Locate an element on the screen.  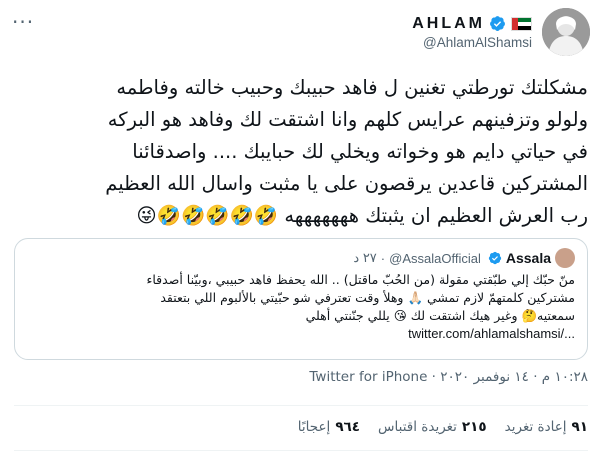
author-display-name: AHLAM is located at coordinates (448, 24).